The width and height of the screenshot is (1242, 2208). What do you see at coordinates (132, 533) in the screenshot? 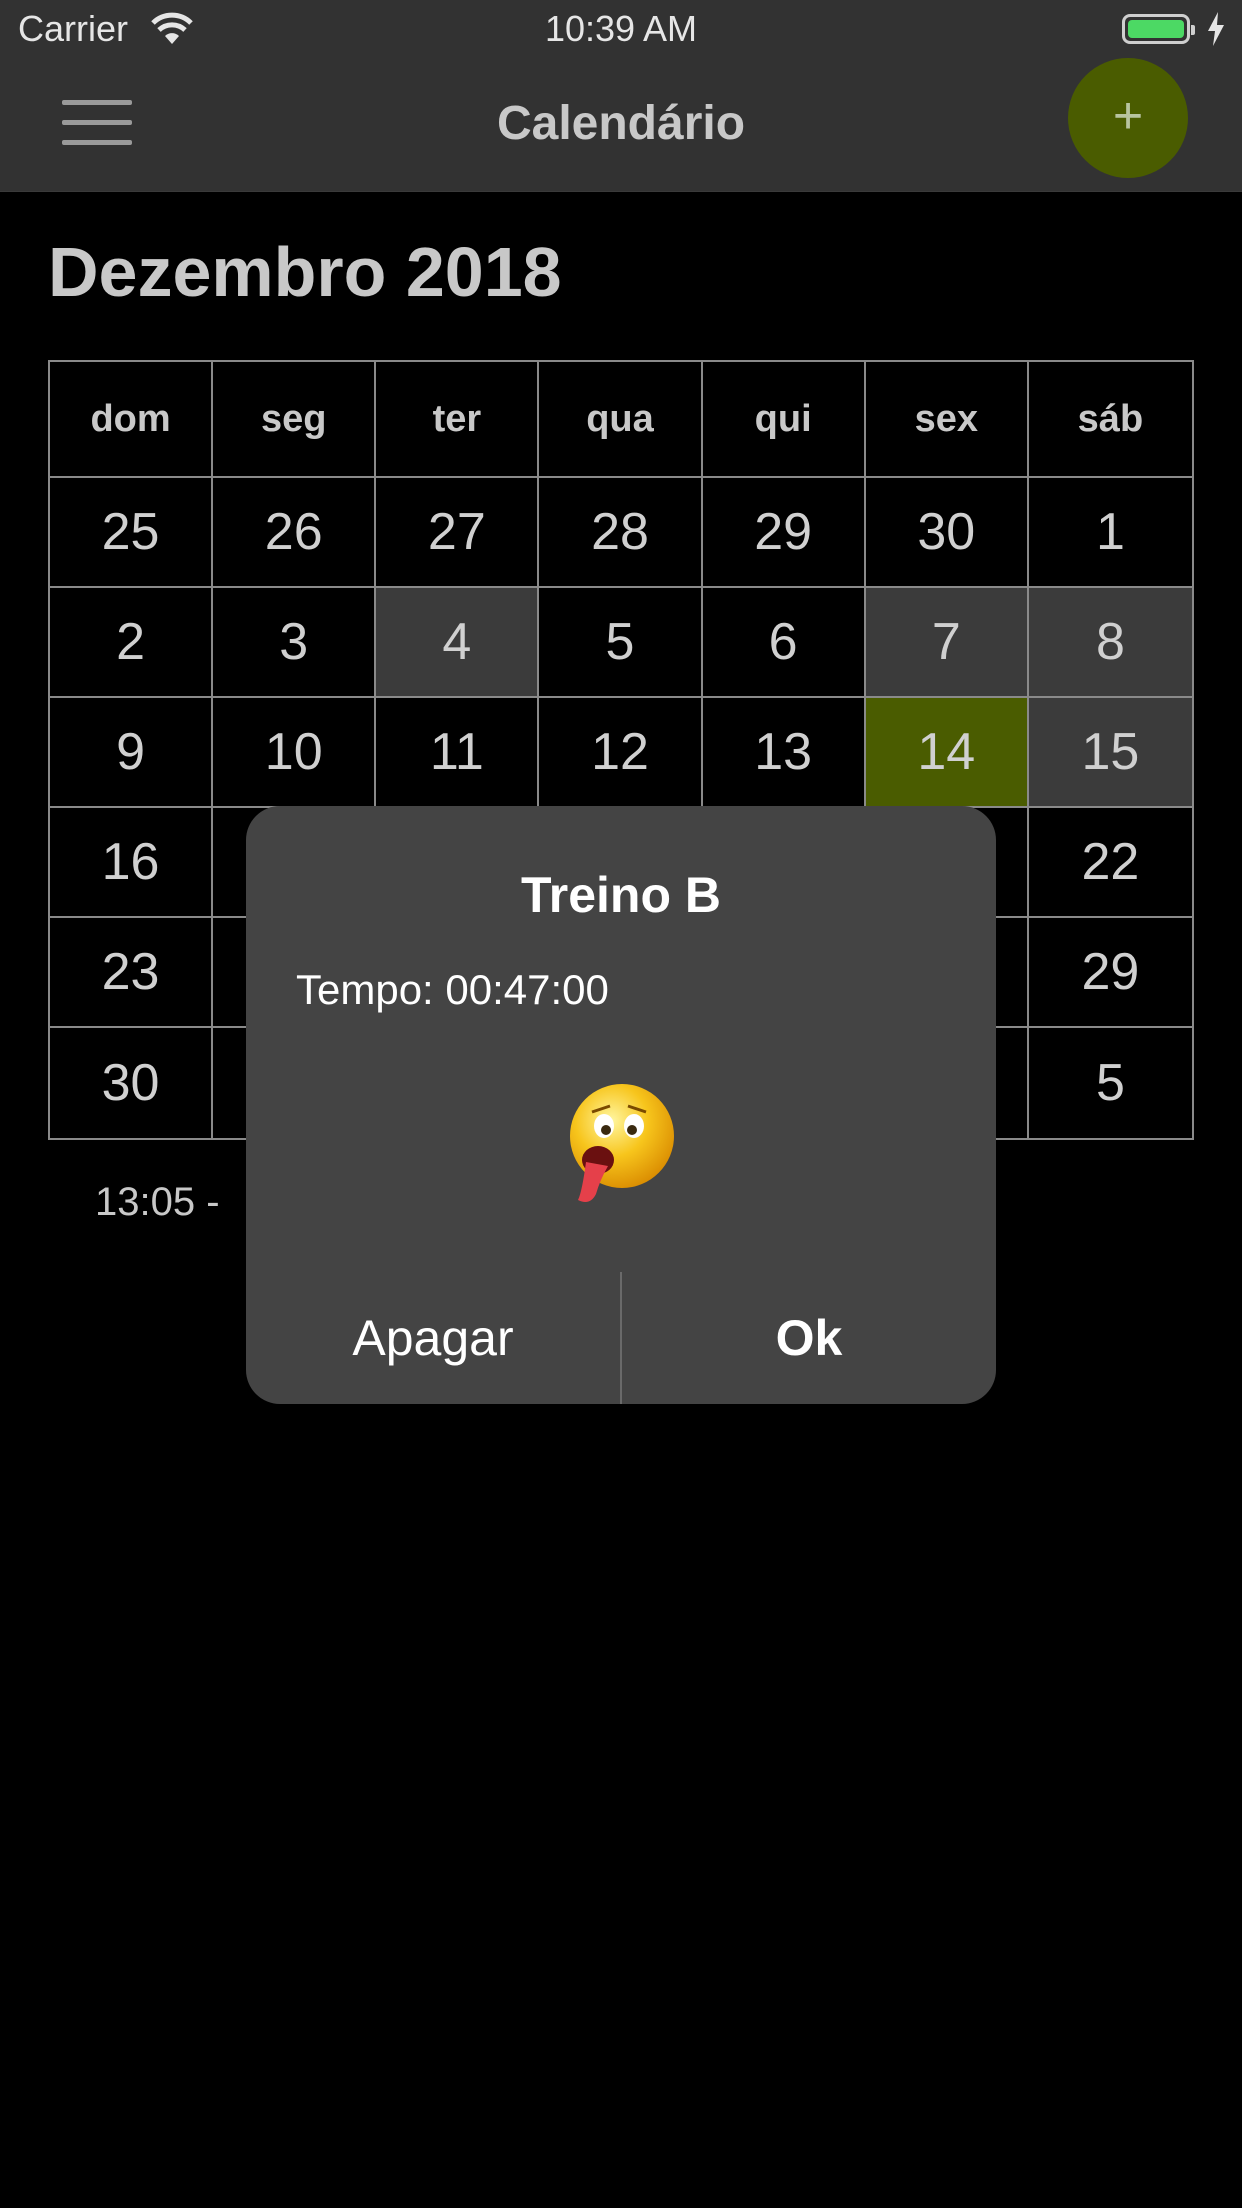
I see `day-cell: 25` at bounding box center [132, 533].